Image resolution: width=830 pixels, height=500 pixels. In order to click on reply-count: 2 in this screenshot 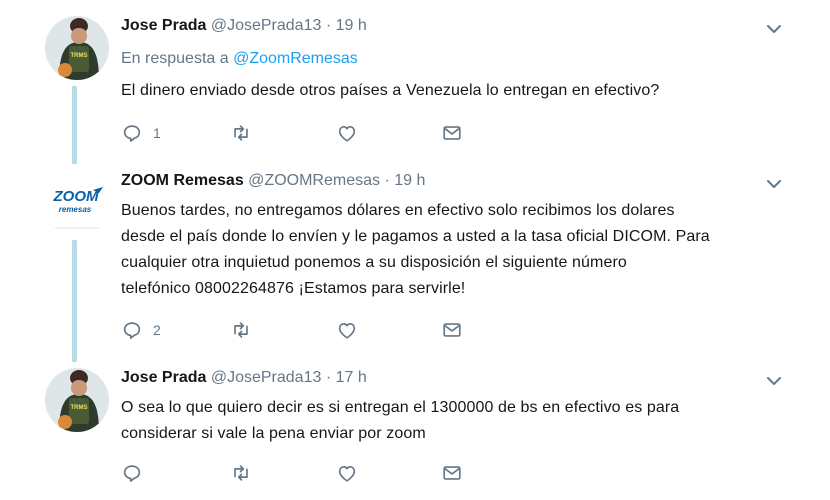, I will do `click(157, 330)`.